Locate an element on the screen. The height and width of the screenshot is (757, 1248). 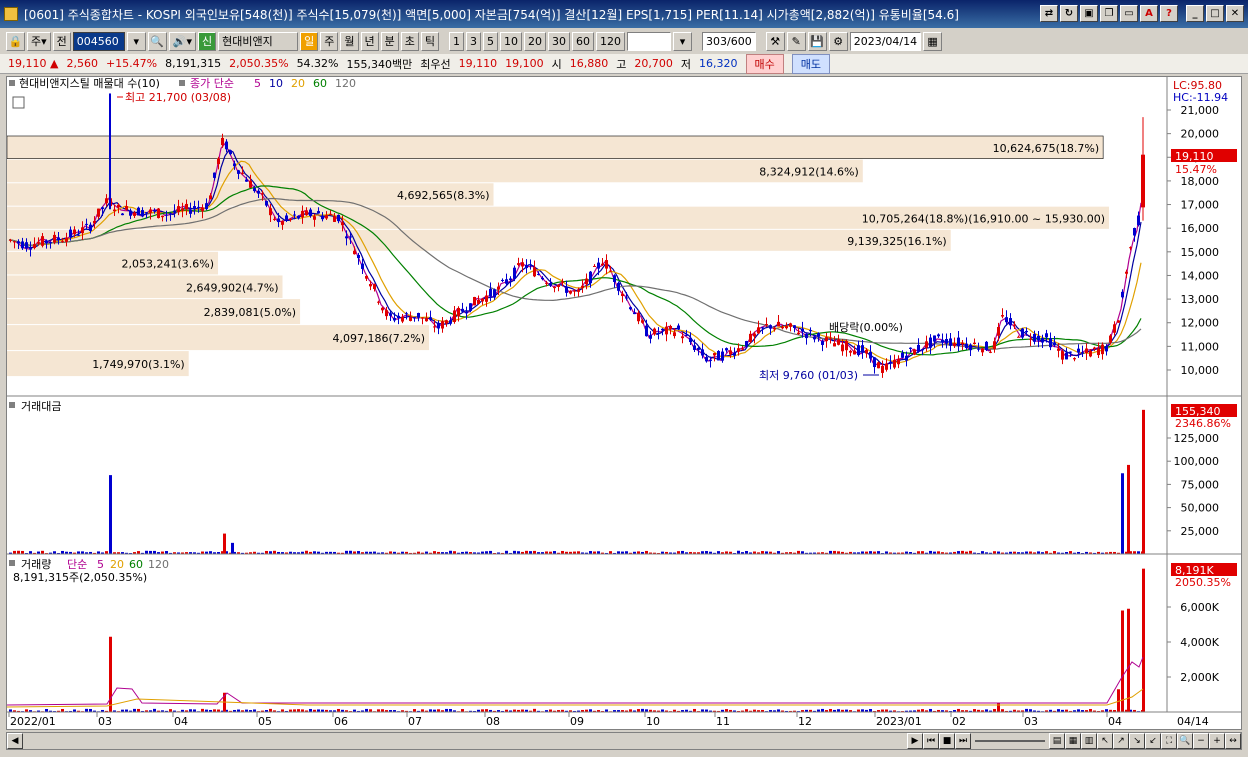
scroll-left-icon: ◀ is located at coordinates (15, 741).